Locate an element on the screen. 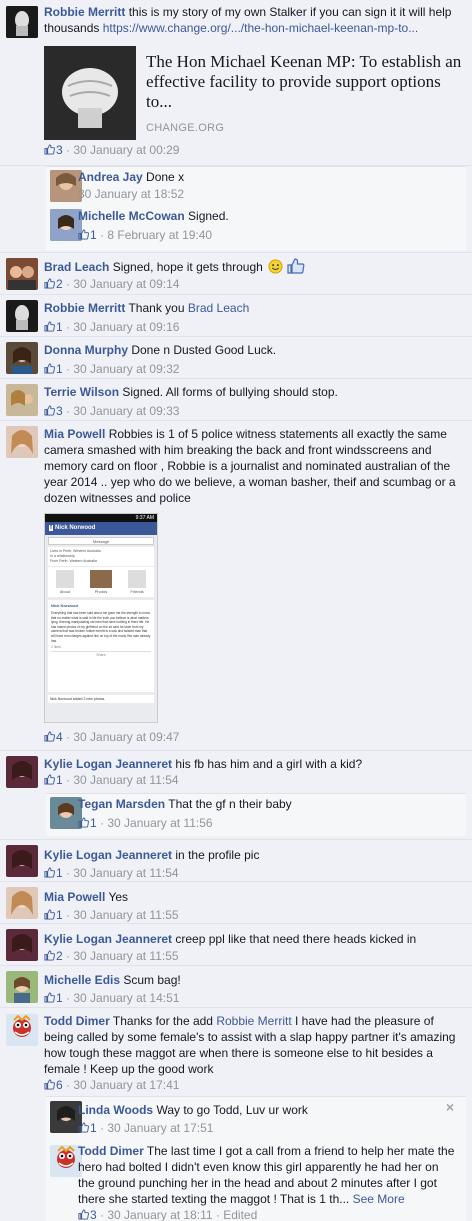 The image size is (472, 1221). comment-author: Michelle McCowan is located at coordinates (131, 216).